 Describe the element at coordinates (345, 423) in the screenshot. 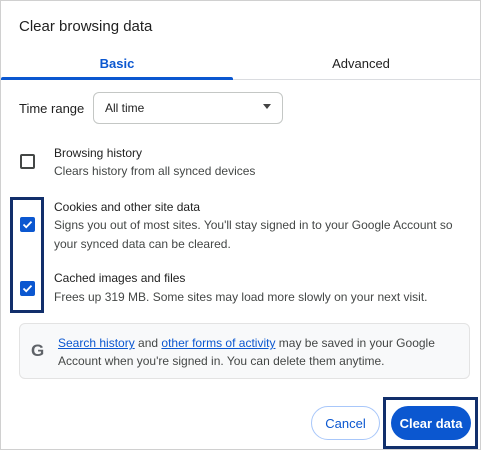

I see `cancel-button: Cancel` at that location.